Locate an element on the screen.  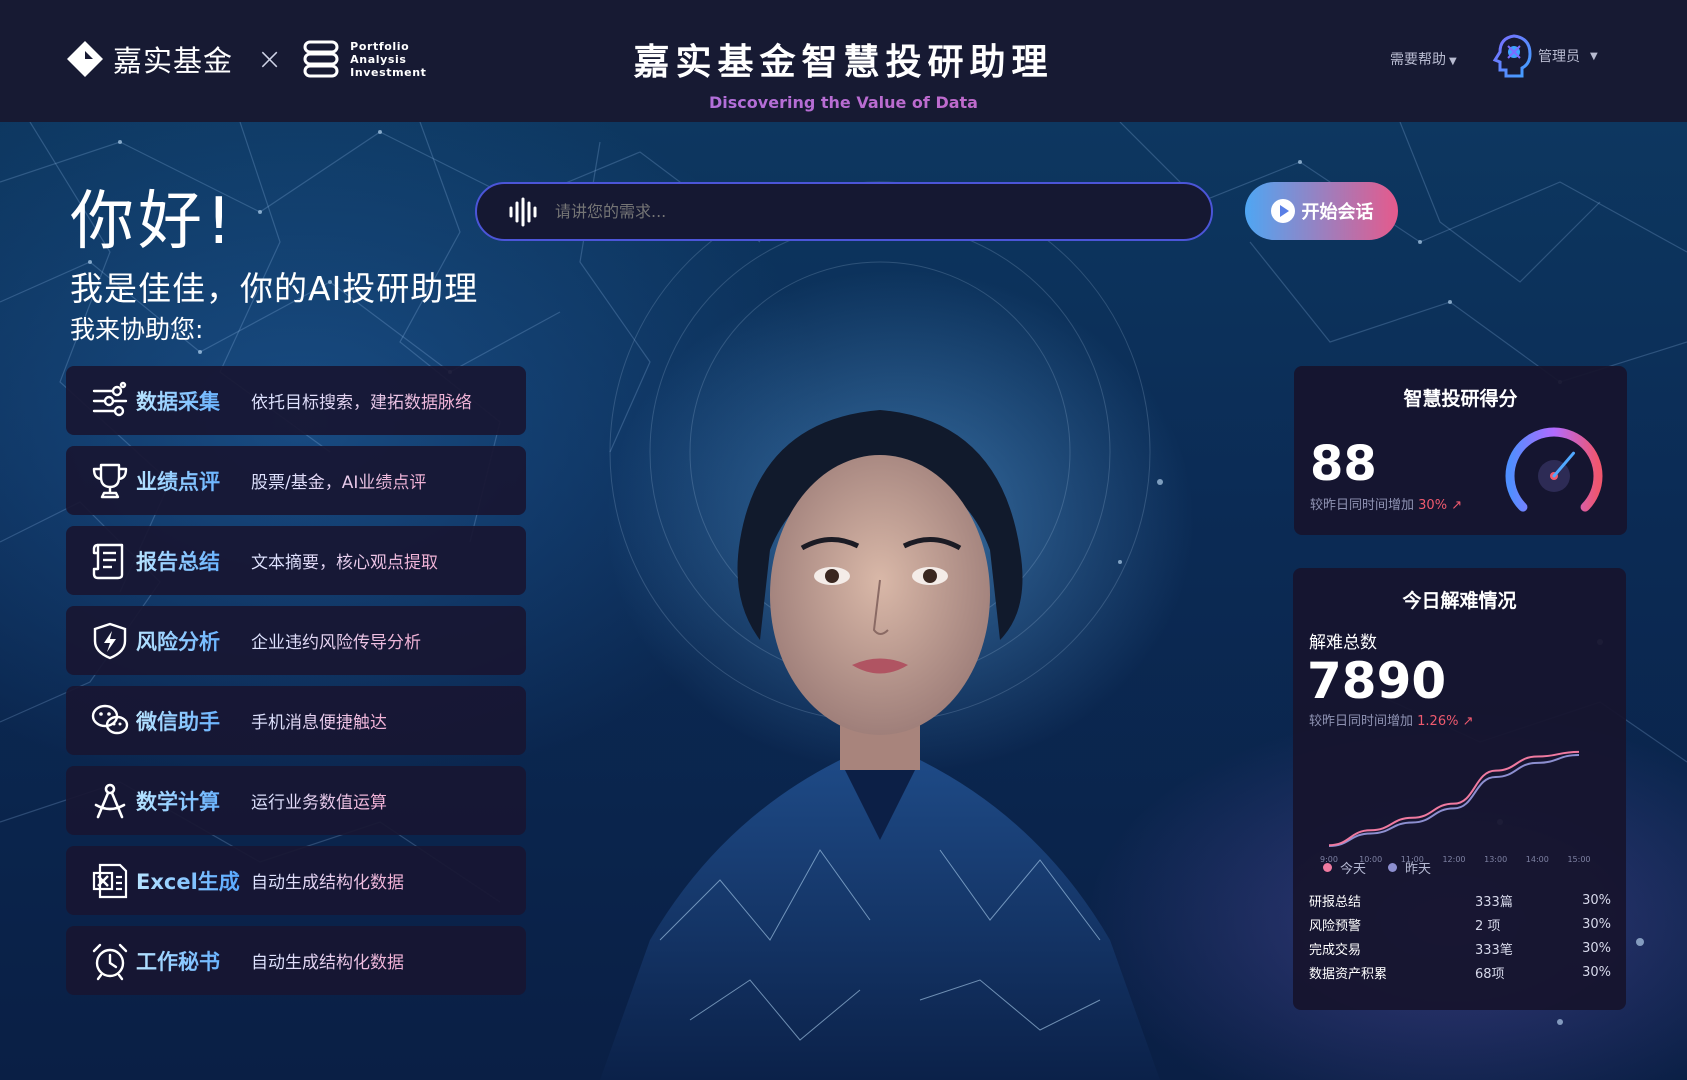
score-note-delta: 30% is located at coordinates (1433, 505).